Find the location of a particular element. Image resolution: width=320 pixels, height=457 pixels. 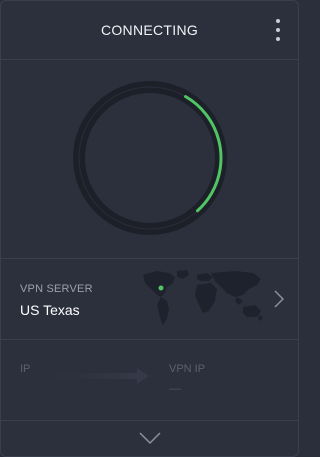

more-vertical-icon is located at coordinates (278, 30).